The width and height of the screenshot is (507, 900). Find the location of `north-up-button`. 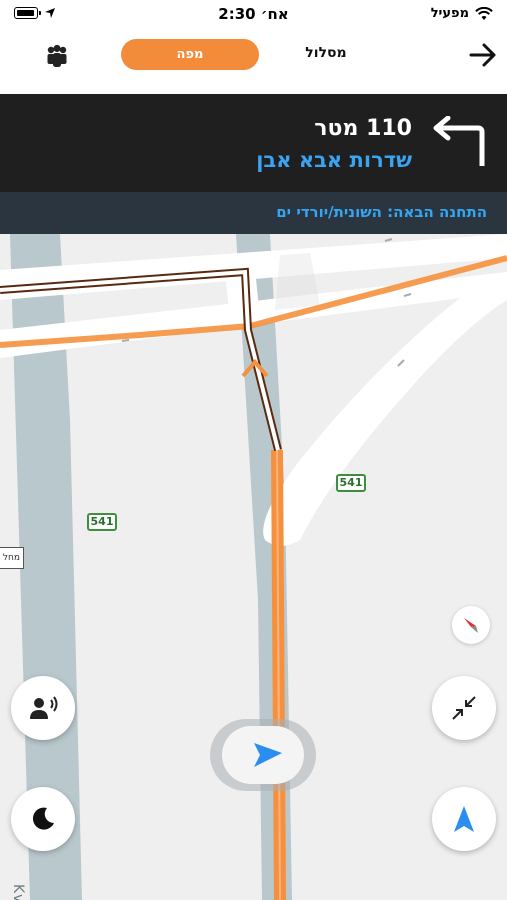

north-up-button is located at coordinates (464, 819).